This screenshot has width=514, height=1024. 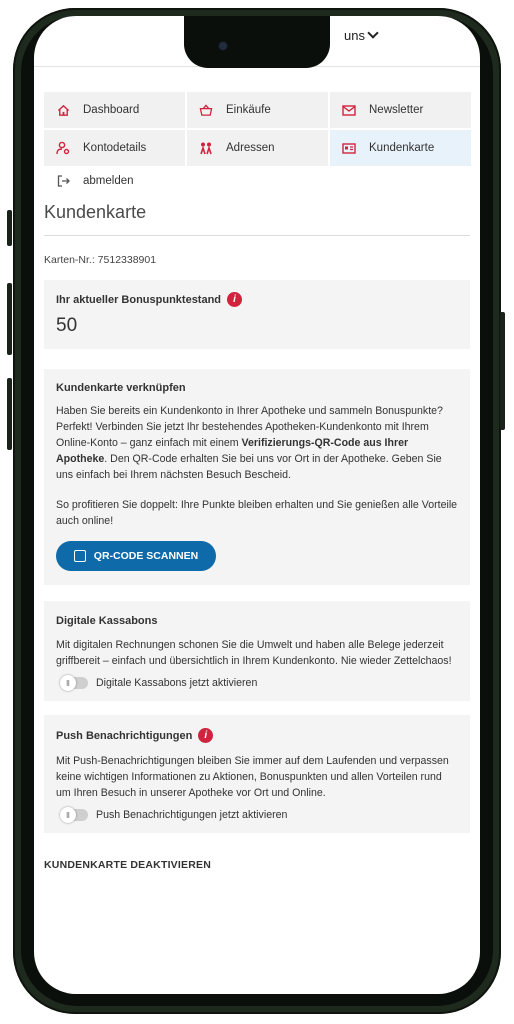 I want to click on qr-scan-button-label: QR-CODE SCANNEN, so click(x=146, y=556).